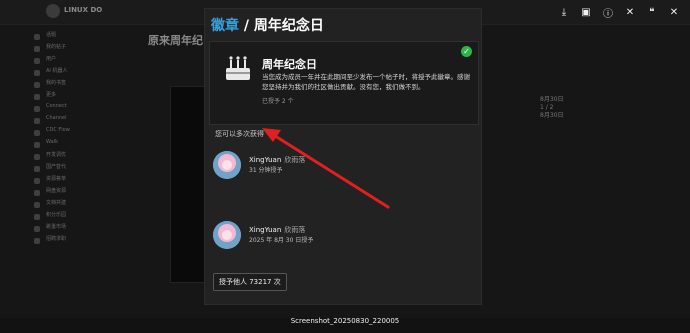 Image resolution: width=690 pixels, height=333 pixels. I want to click on background-timeline: 8月30日 1 / 2 8月30日, so click(551, 108).